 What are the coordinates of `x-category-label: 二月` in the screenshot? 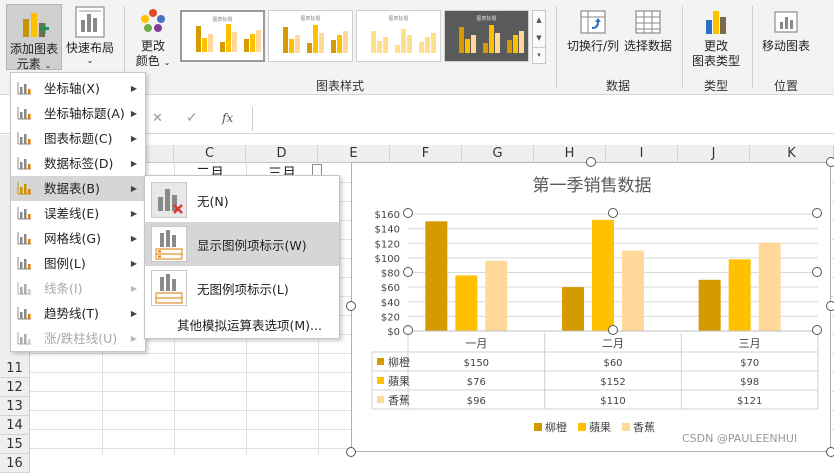 It's located at (613, 343).